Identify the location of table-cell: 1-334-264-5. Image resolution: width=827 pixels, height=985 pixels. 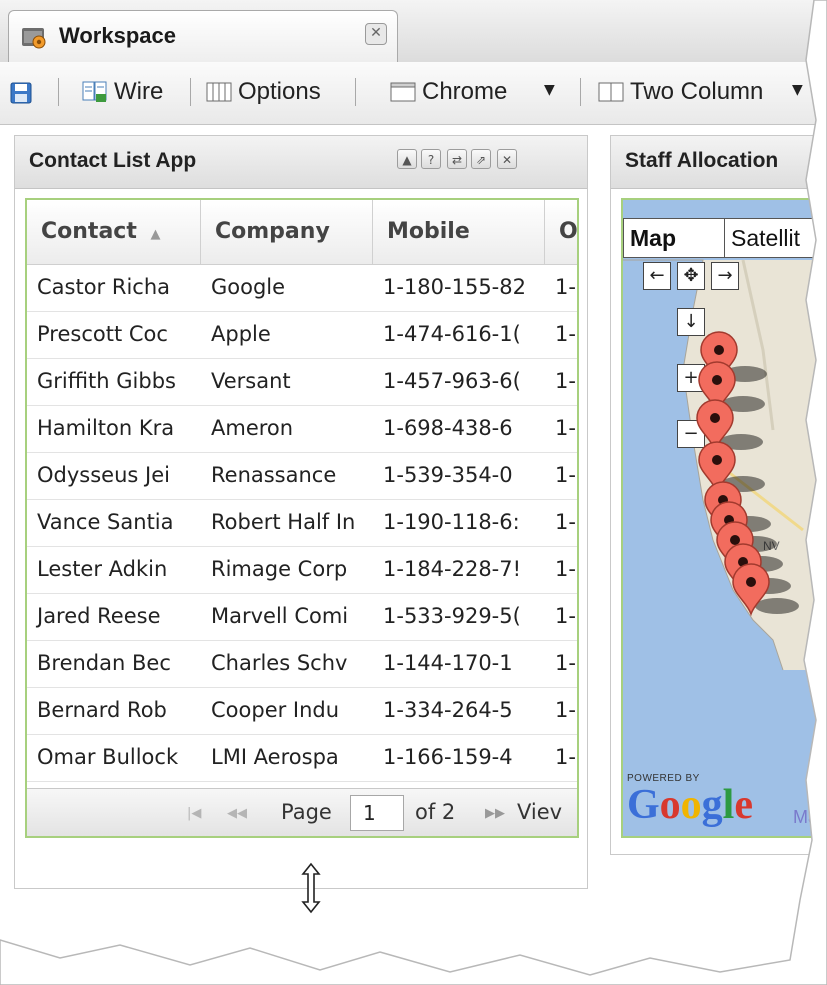
(448, 710).